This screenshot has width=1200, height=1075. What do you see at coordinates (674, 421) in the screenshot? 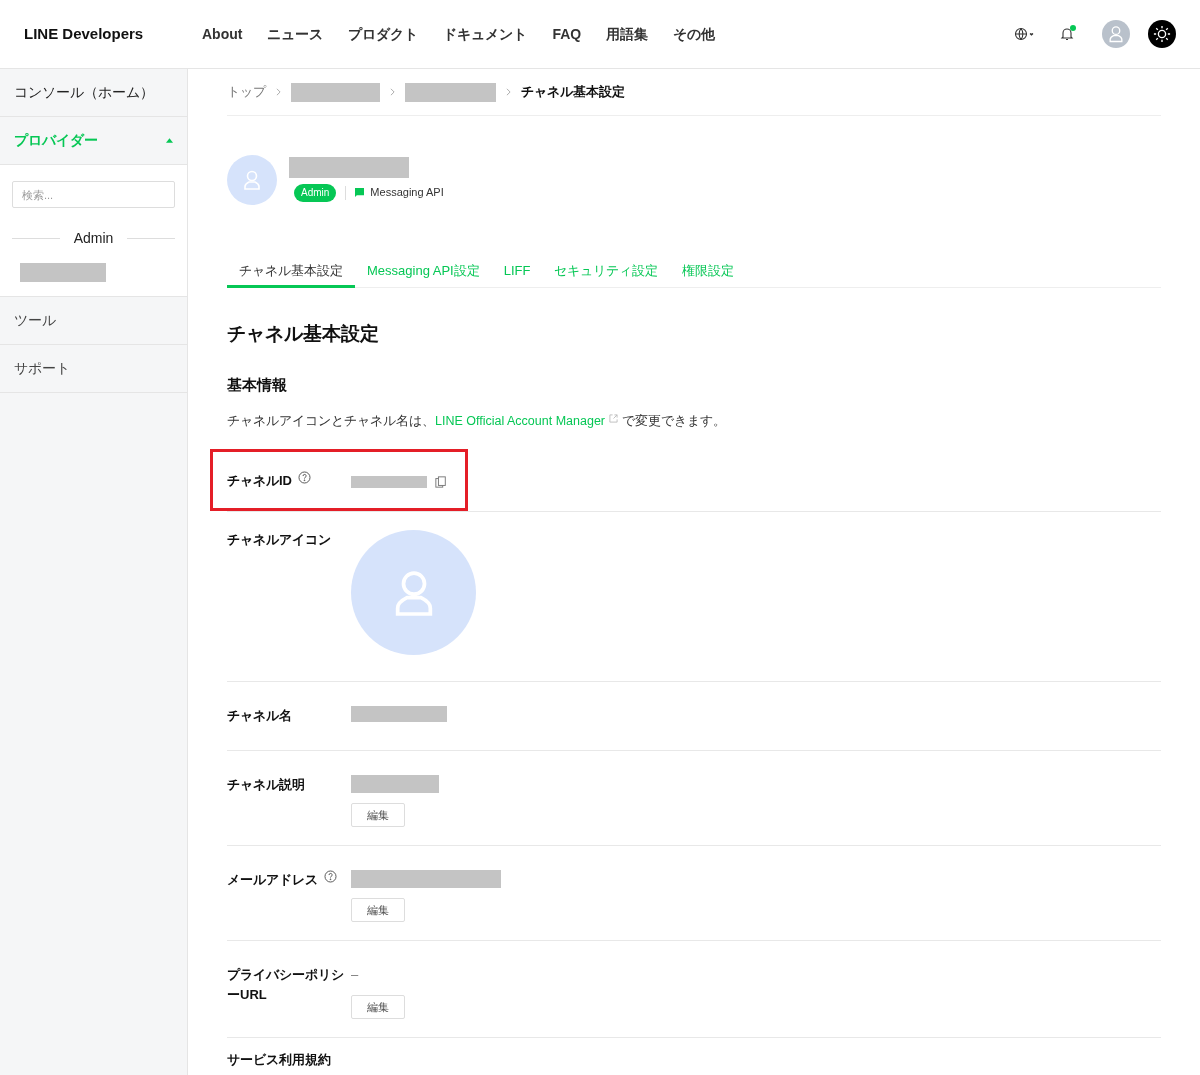
I see `note-text: で変更できます。` at bounding box center [674, 421].